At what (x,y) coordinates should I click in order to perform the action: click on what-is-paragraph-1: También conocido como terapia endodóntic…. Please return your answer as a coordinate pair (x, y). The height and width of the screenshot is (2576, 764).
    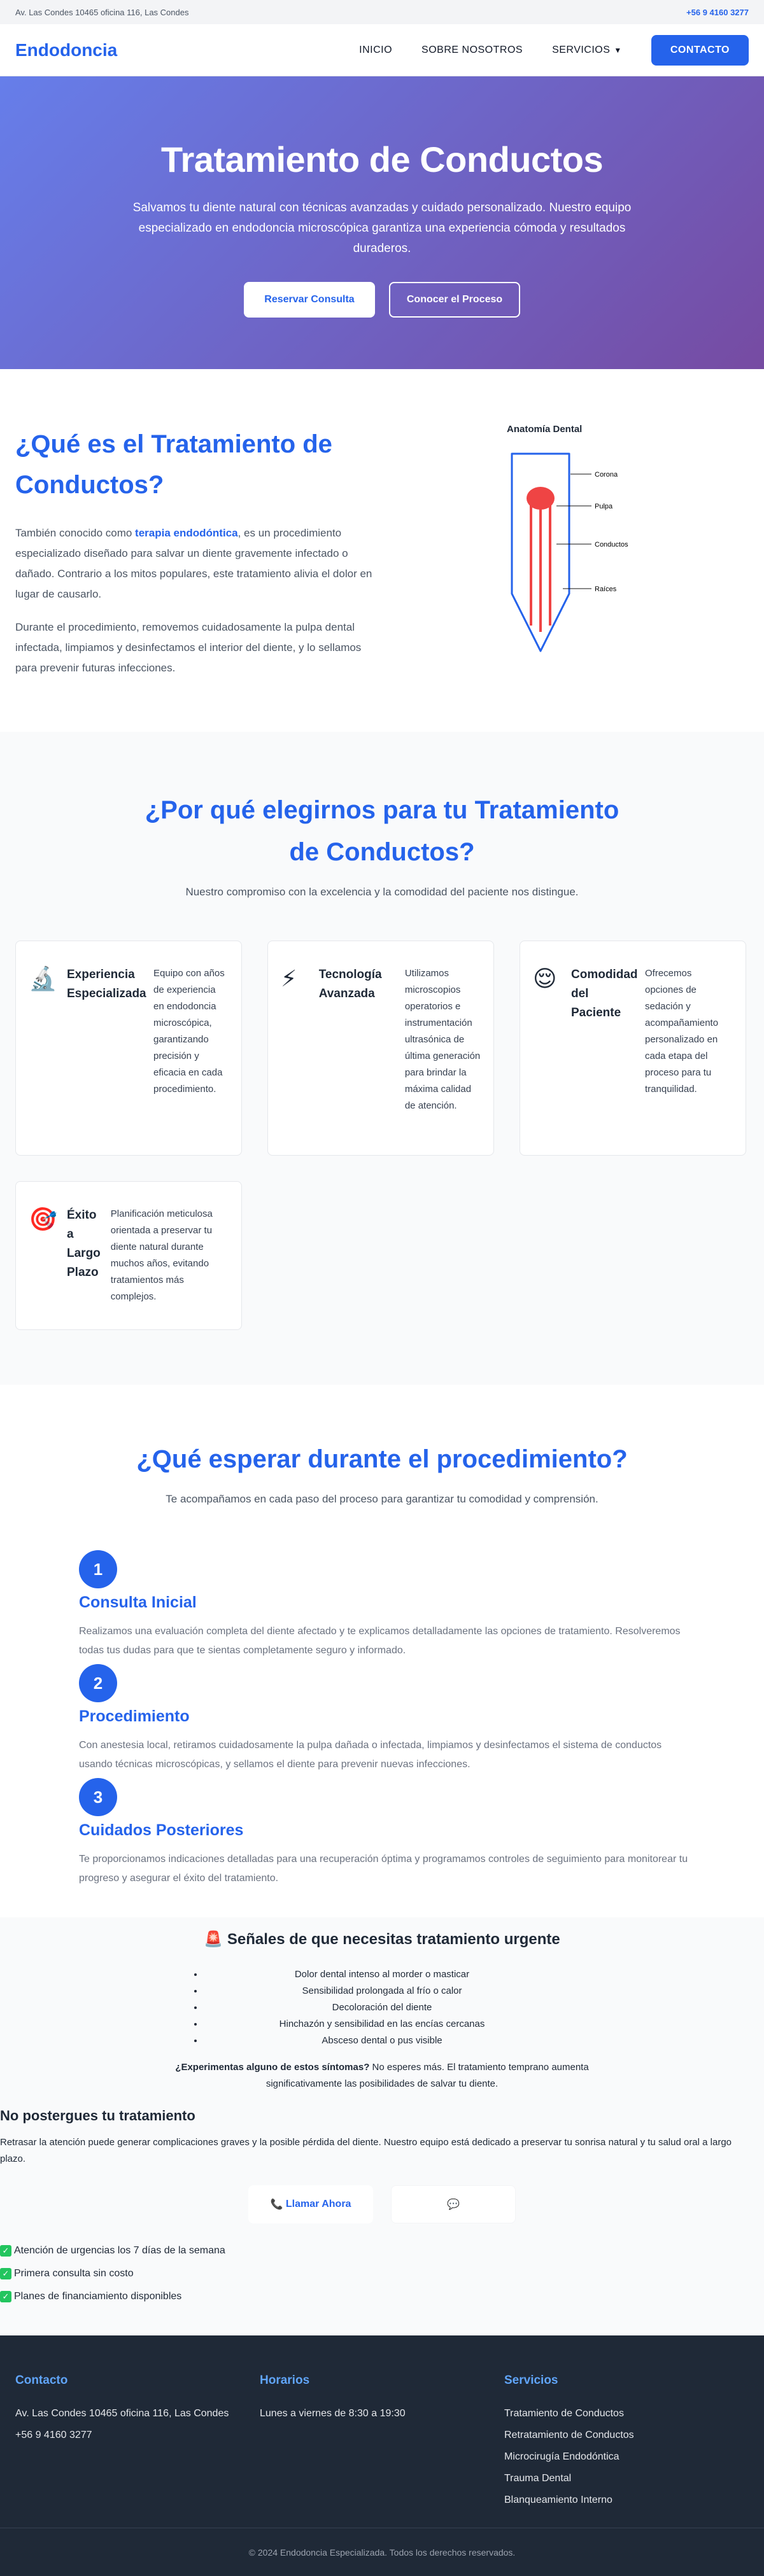
    Looking at the image, I should click on (193, 563).